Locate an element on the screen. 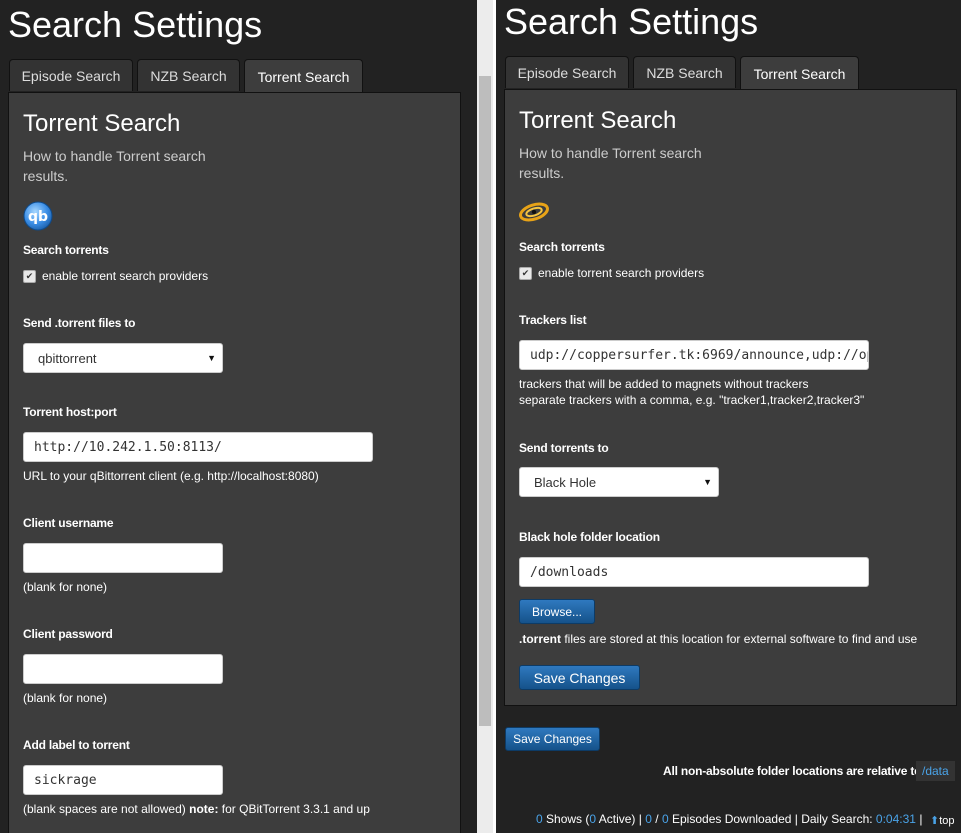  client-password-input is located at coordinates (123, 669).